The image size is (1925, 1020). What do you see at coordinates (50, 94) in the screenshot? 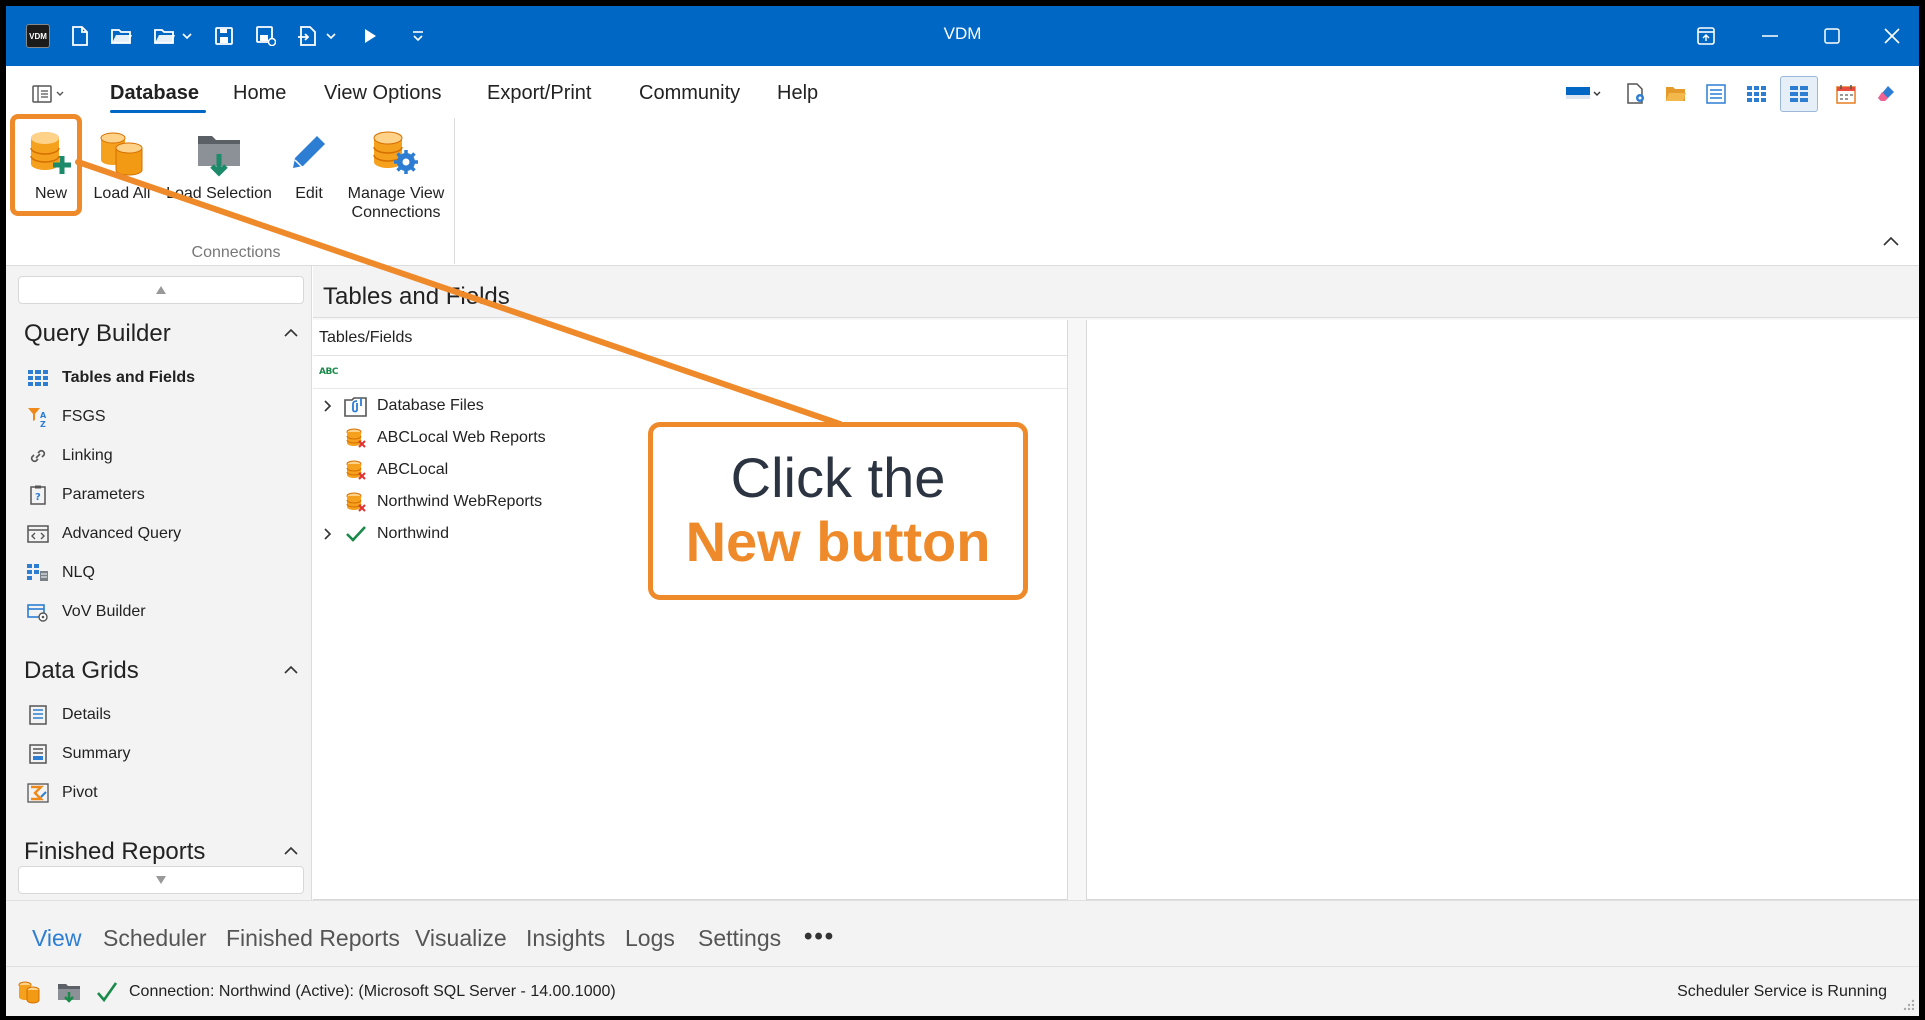
I see `app-menu-icon` at bounding box center [50, 94].